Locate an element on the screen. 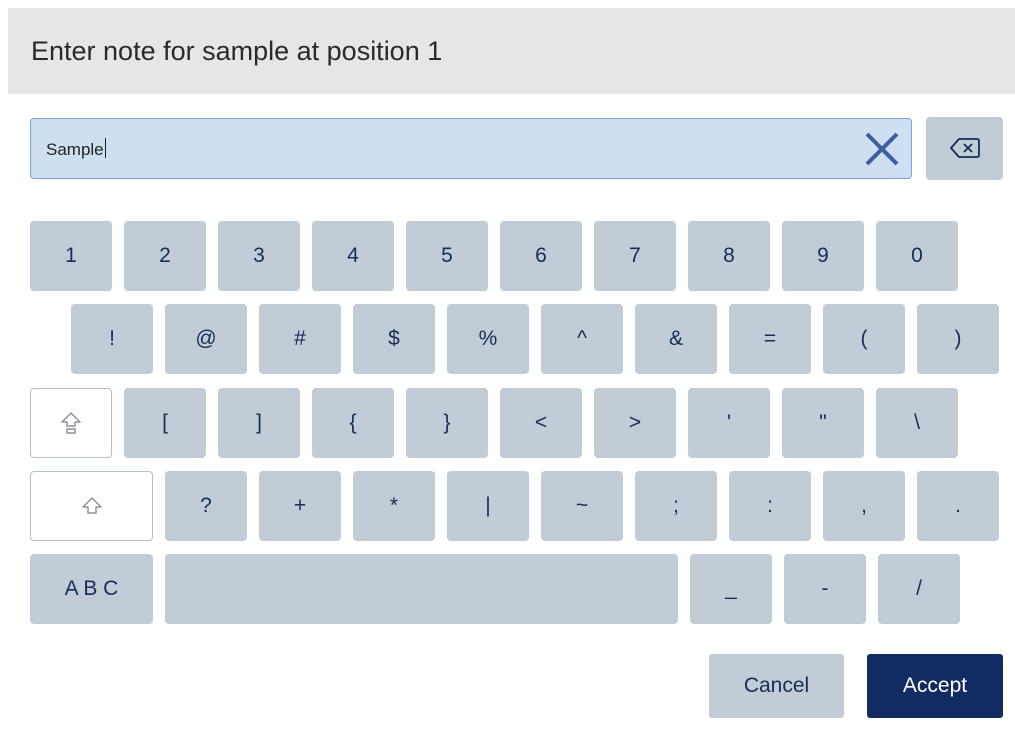 This screenshot has height=736, width=1015. key-close-paren: ) is located at coordinates (958, 339).